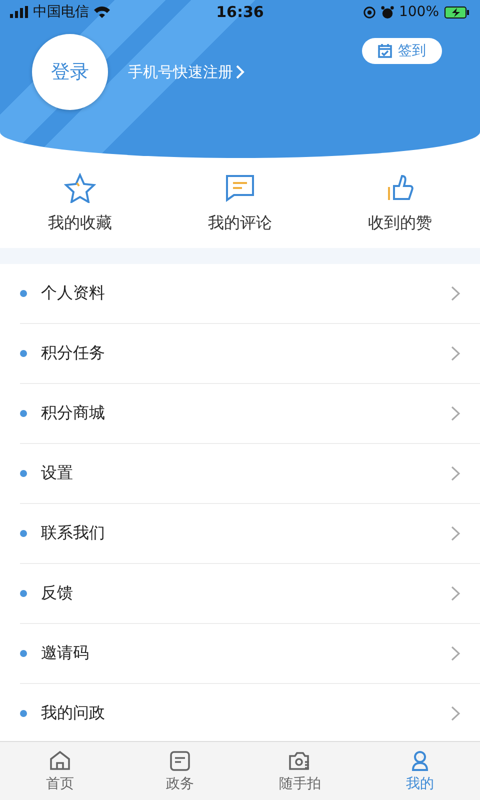 This screenshot has width=480, height=800. I want to click on tab-item: 随手拍, so click(300, 771).